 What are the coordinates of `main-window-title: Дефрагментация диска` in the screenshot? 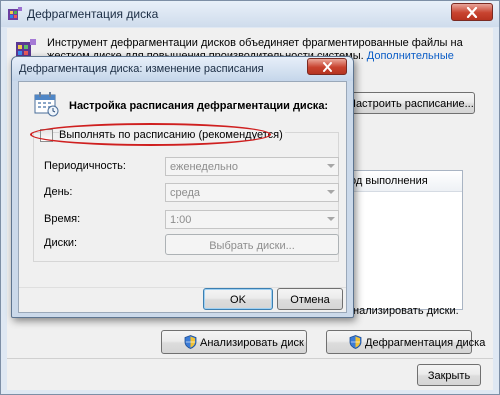 It's located at (93, 14).